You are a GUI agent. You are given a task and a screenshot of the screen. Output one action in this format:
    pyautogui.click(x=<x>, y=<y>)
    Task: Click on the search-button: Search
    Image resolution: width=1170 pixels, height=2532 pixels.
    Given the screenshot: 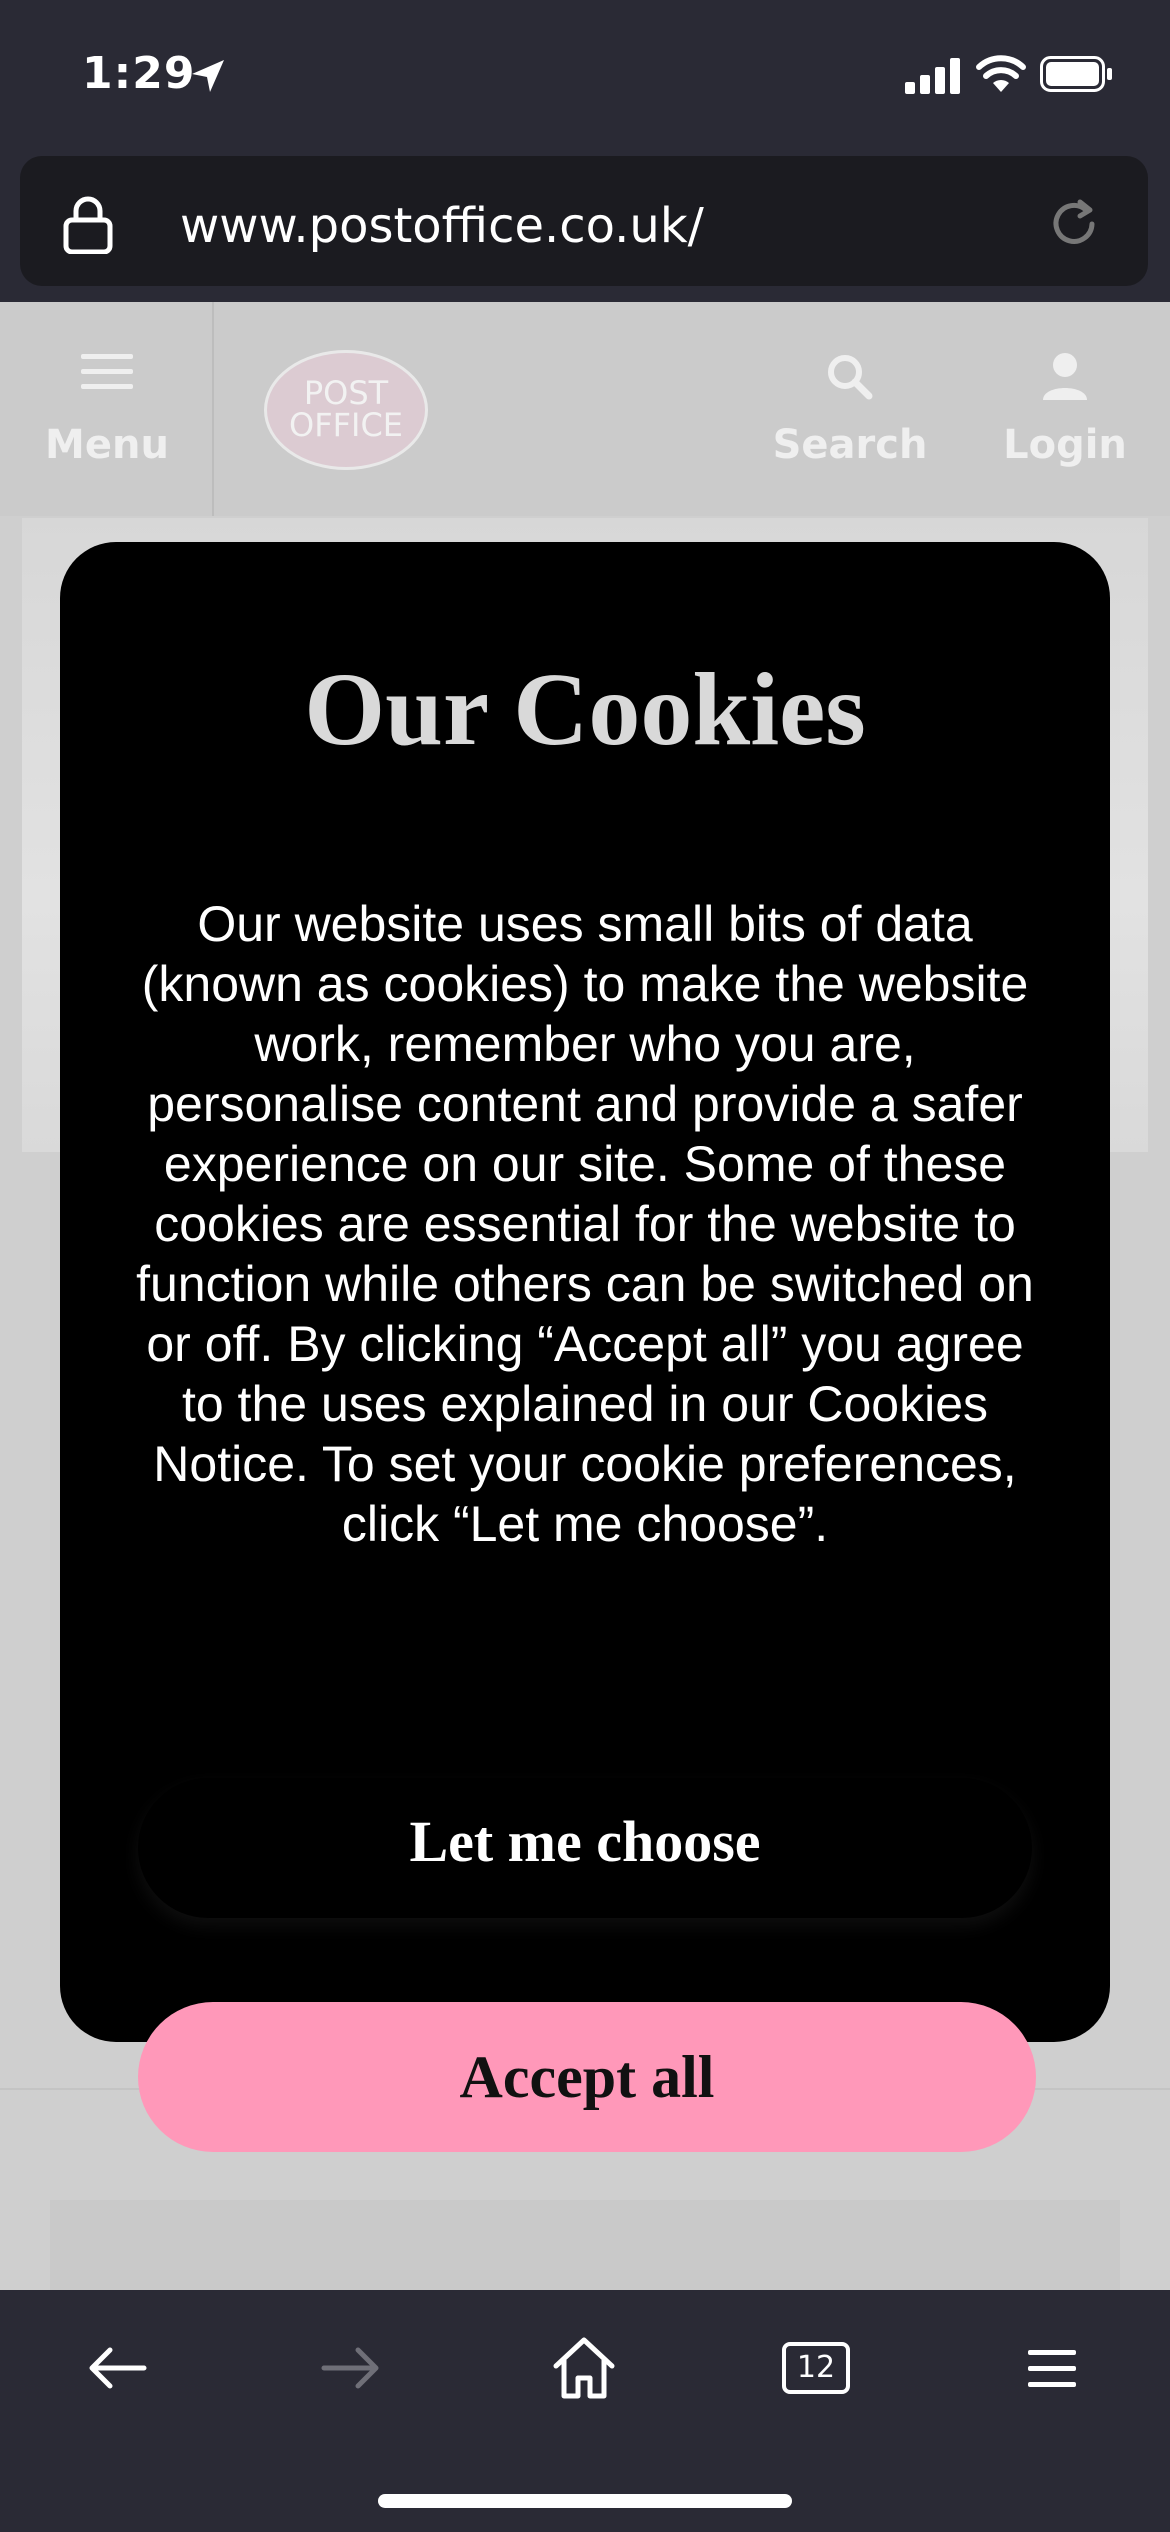 What is the action you would take?
    pyautogui.click(x=850, y=409)
    